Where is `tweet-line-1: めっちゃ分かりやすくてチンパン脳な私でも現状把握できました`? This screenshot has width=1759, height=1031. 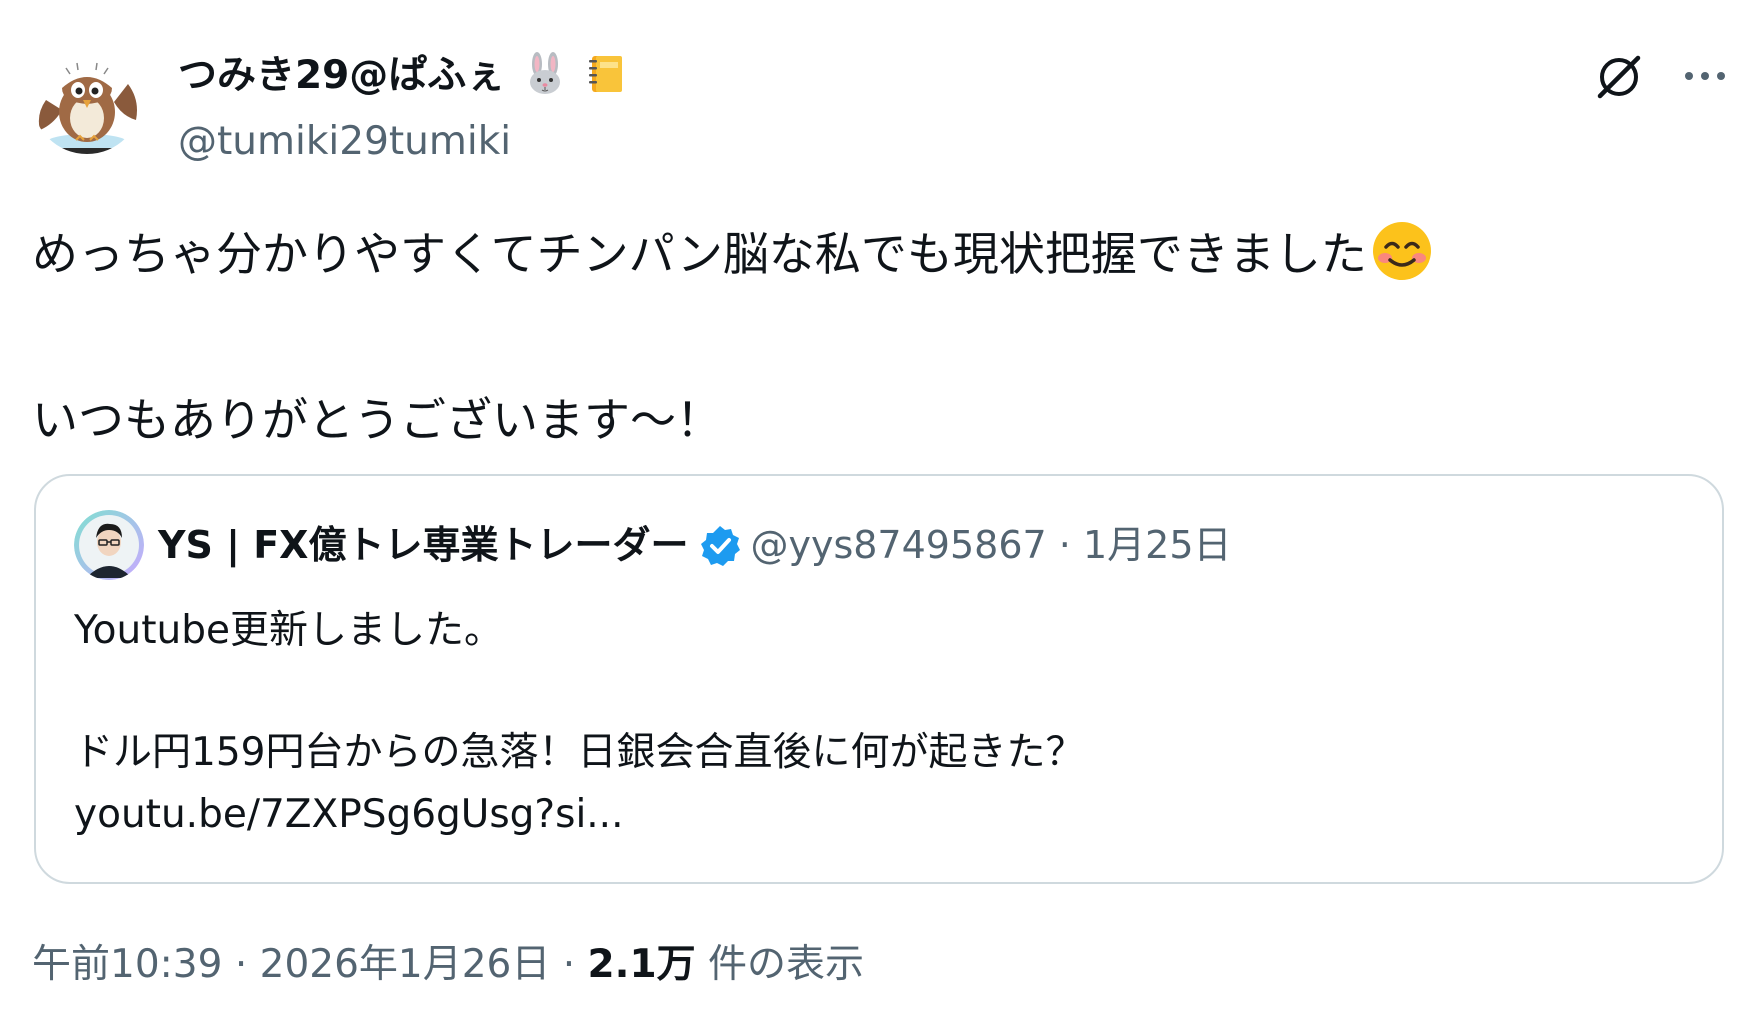 tweet-line-1: めっちゃ分かりやすくてチンパン脳な私でも現状把握できました is located at coordinates (877, 258).